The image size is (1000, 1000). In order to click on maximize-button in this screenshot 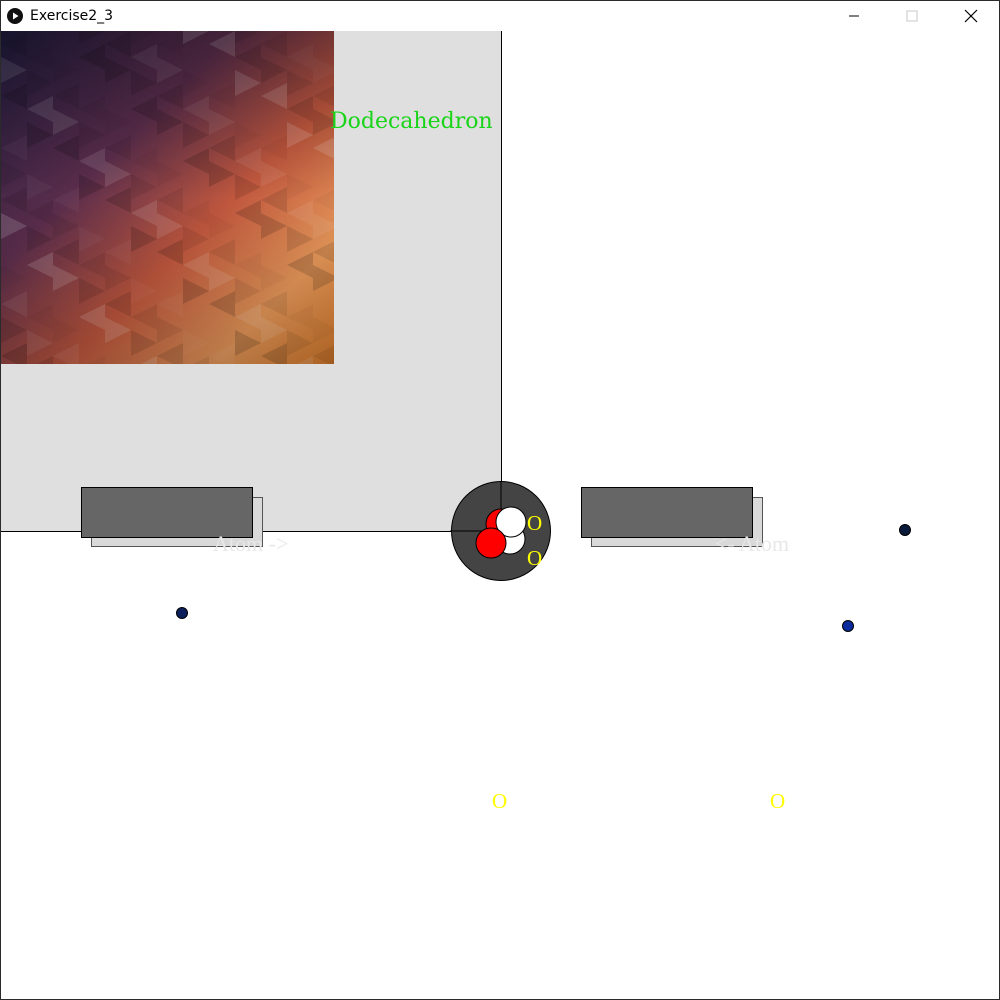, I will do `click(912, 16)`.